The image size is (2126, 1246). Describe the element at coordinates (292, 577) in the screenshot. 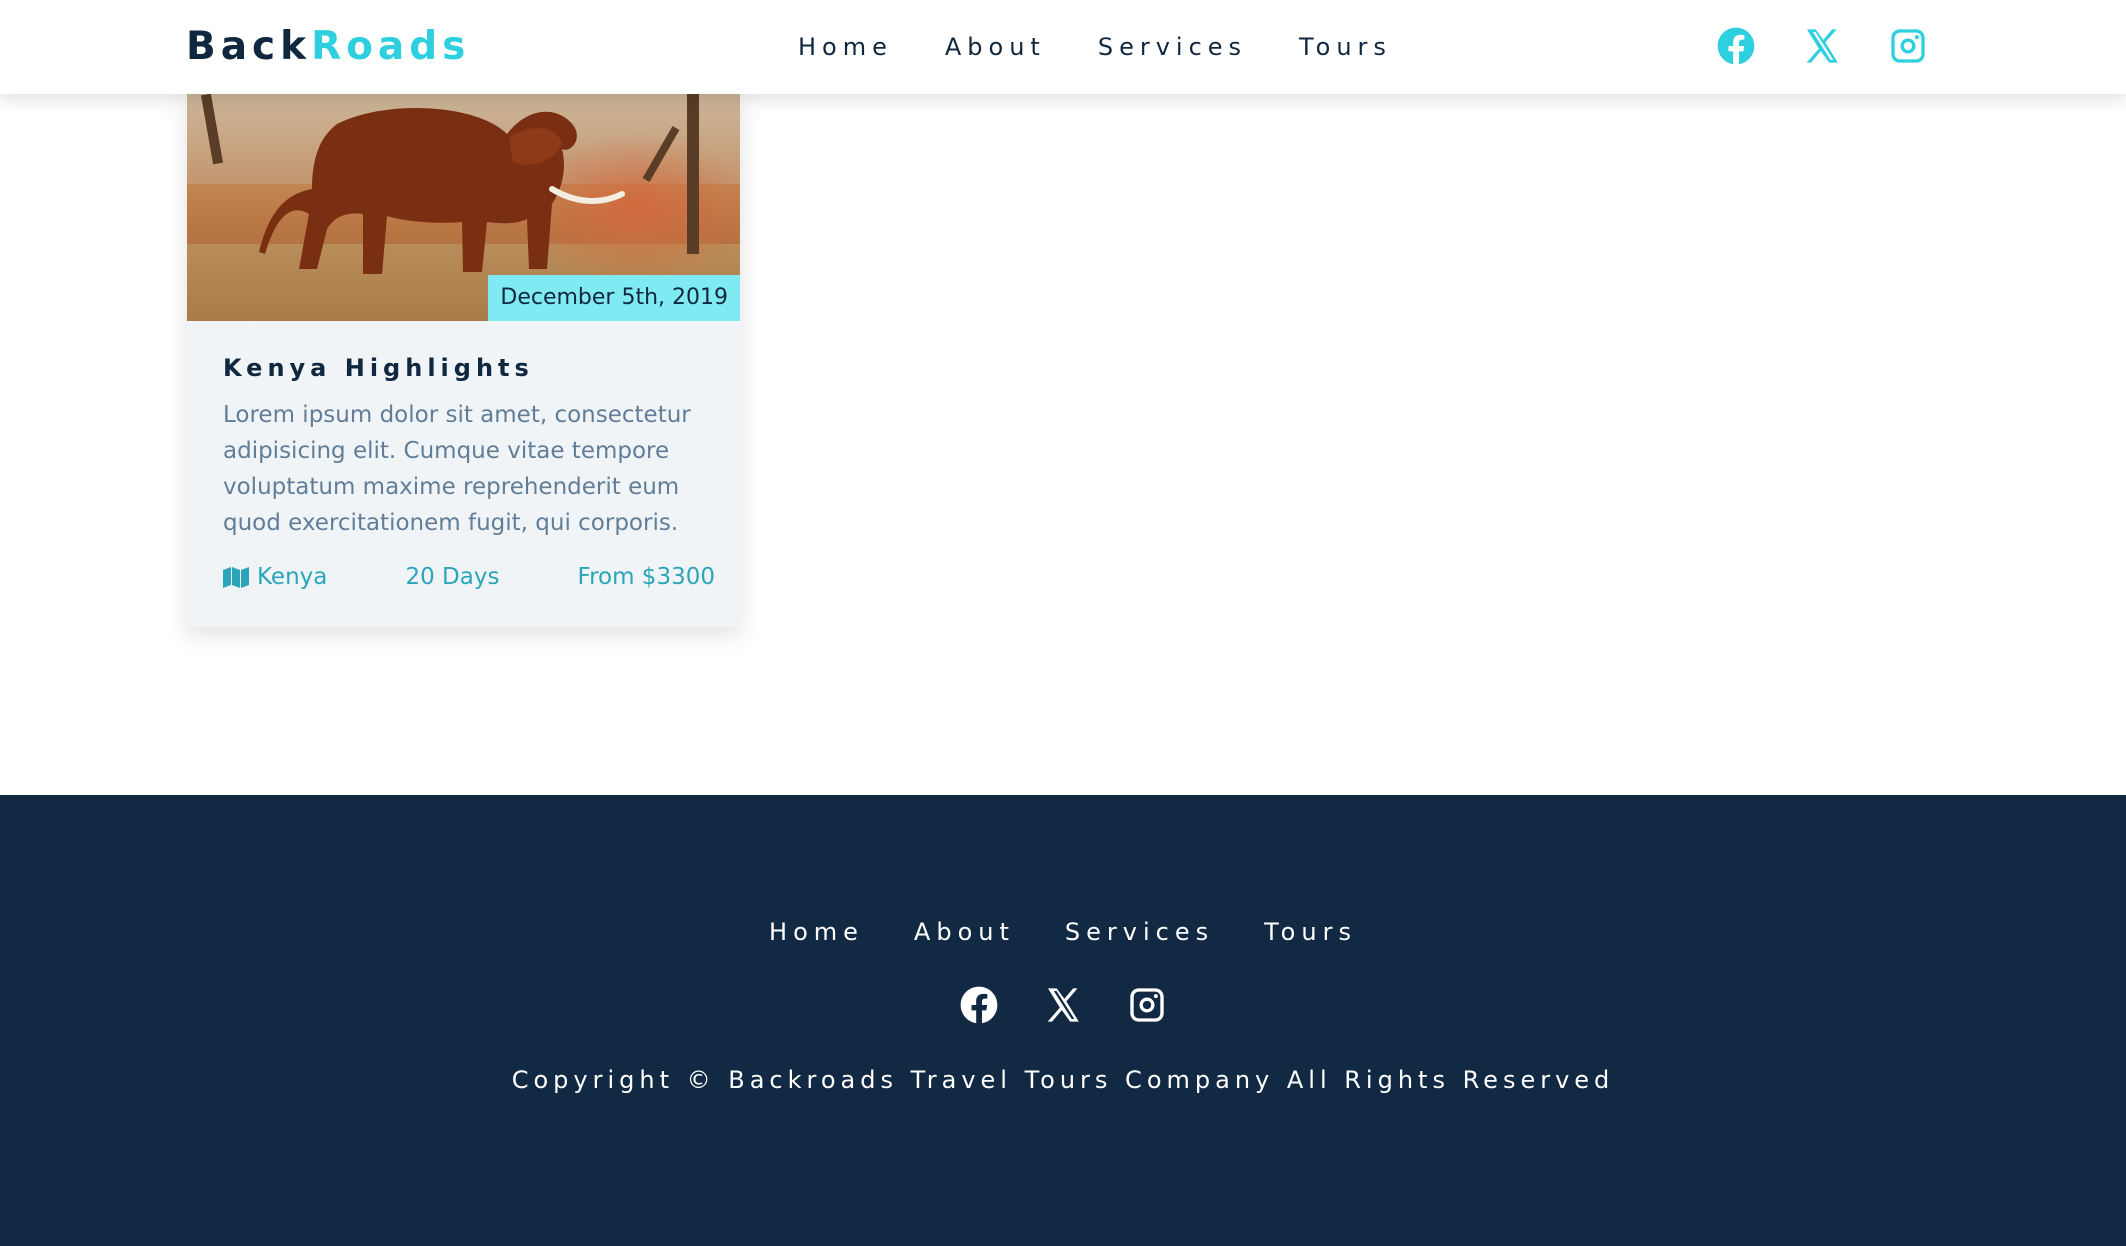

I see `tour-location-text: Kenya` at that location.